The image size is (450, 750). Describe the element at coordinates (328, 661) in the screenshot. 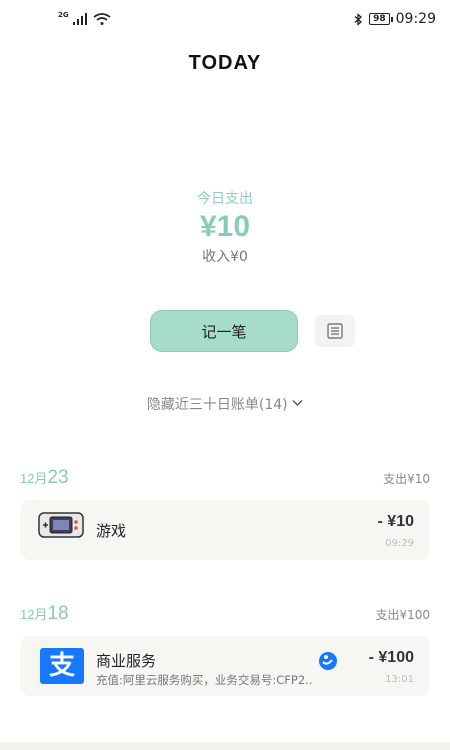

I see `alipay-method-icon` at that location.